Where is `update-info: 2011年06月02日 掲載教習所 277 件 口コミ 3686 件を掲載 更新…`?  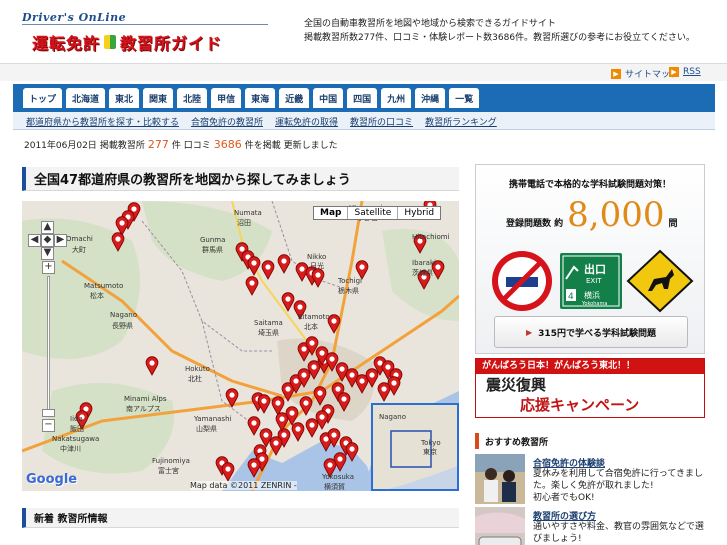
update-info: 2011年06月02日 掲載教習所 277 件 口コミ 3686 件を掲載 更新… is located at coordinates (181, 144).